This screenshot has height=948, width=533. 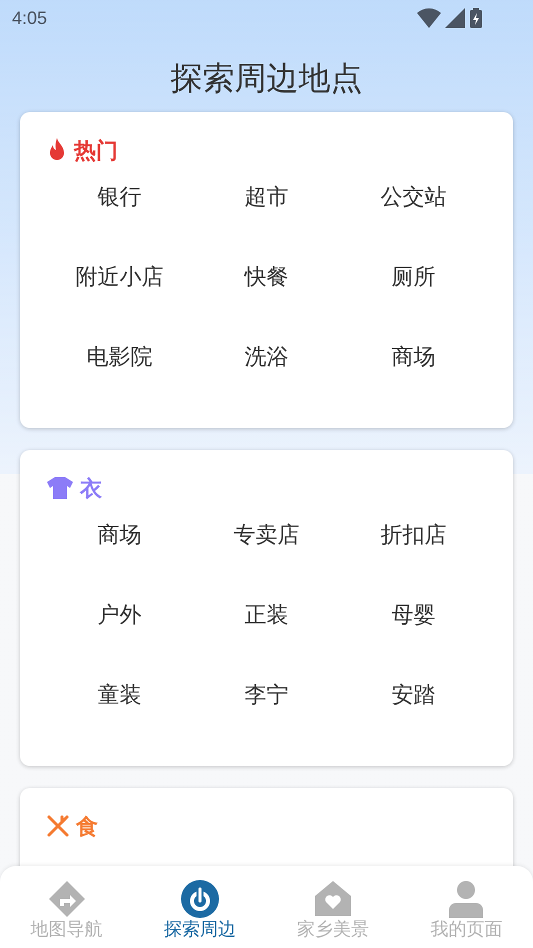 I want to click on person-icon, so click(x=466, y=899).